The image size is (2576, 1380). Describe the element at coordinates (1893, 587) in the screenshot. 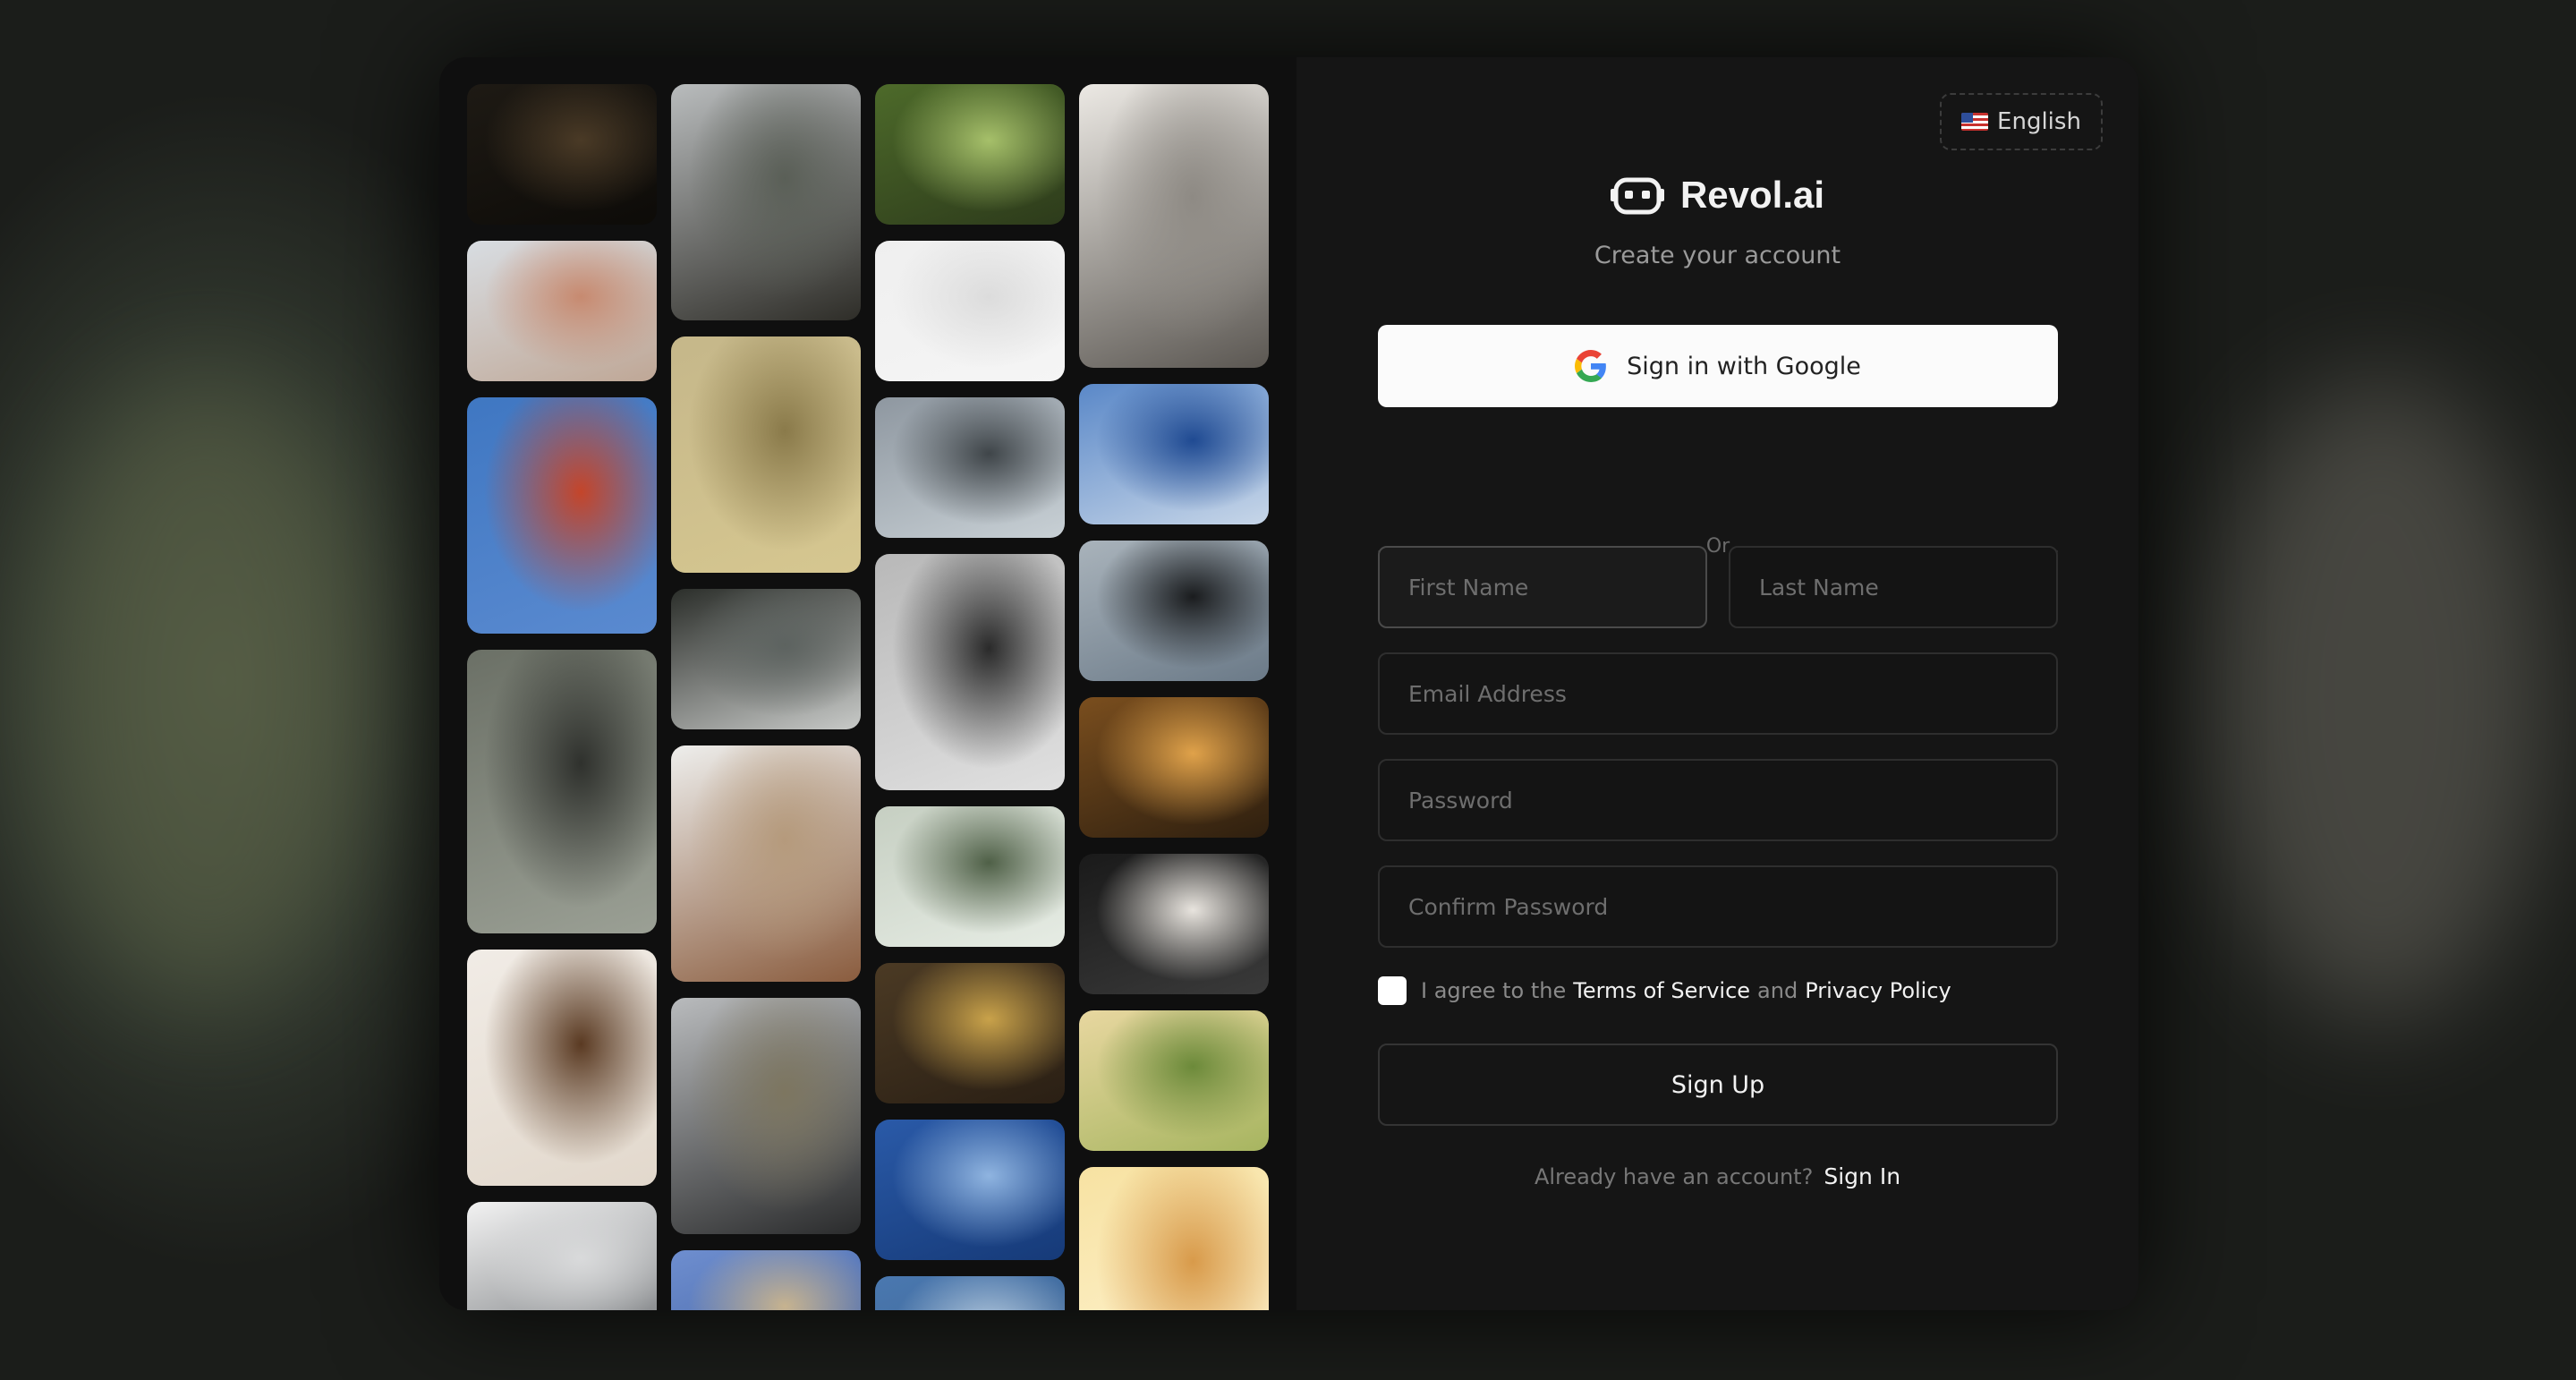

I see `last-name-input` at that location.